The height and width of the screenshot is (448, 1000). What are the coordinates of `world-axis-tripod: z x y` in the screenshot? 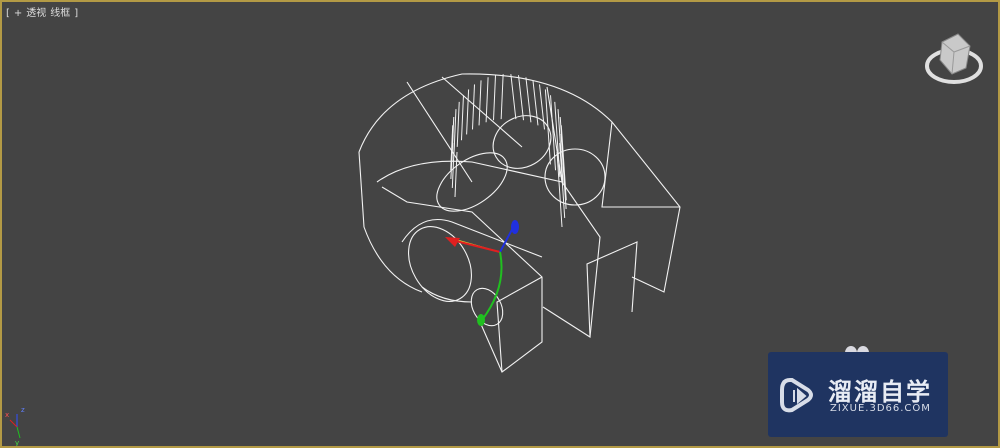 It's located at (15, 426).